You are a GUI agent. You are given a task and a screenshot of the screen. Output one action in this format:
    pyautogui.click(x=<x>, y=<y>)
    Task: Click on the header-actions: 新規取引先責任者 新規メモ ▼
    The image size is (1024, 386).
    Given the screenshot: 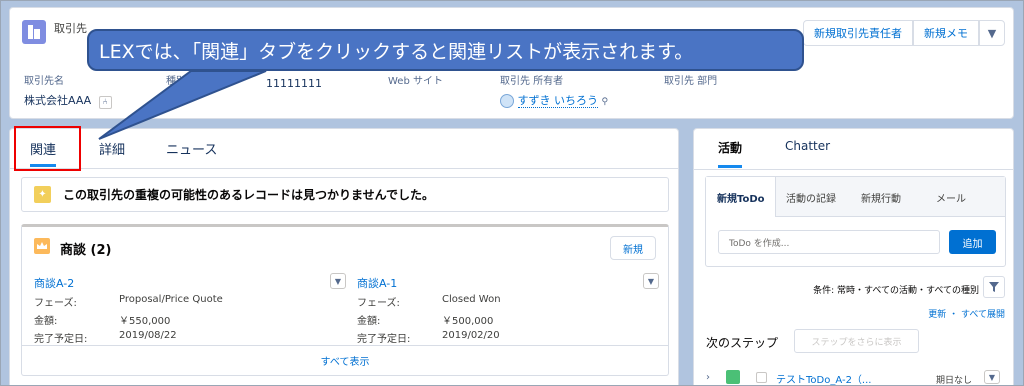 What is the action you would take?
    pyautogui.click(x=904, y=33)
    